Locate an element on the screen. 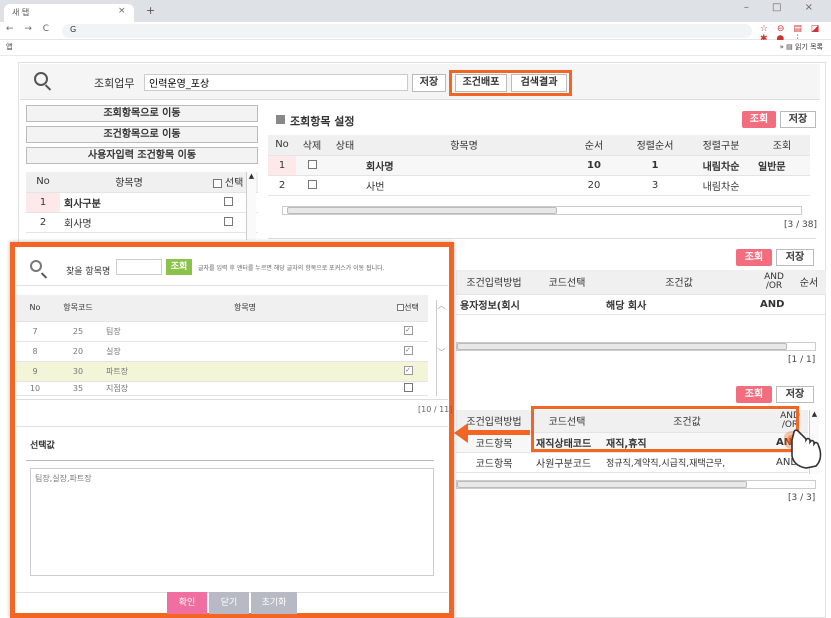 The width and height of the screenshot is (831, 618). table-row: 코드항목 사원구분코드 정규직,계약직,시급직,재택근무, AND is located at coordinates (632, 462).